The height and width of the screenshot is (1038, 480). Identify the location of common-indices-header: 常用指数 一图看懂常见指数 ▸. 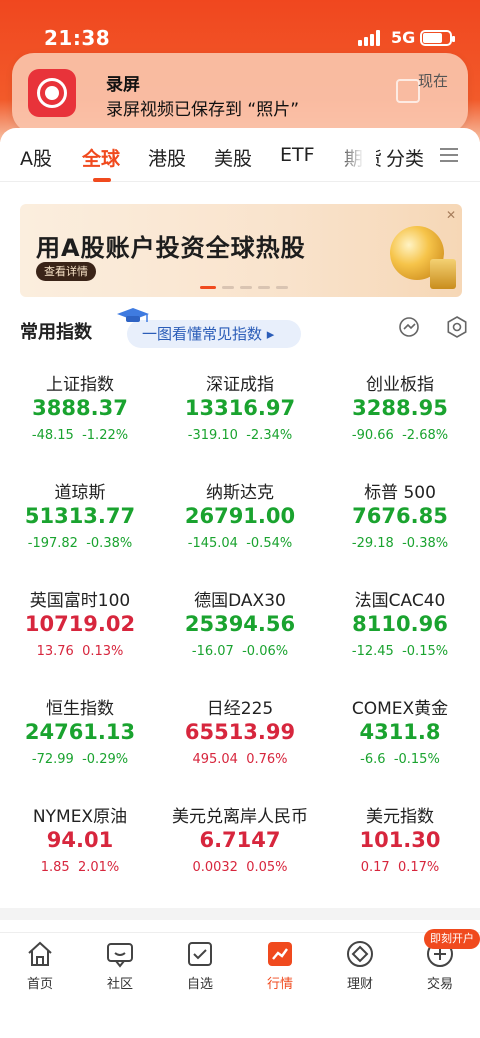
(240, 328).